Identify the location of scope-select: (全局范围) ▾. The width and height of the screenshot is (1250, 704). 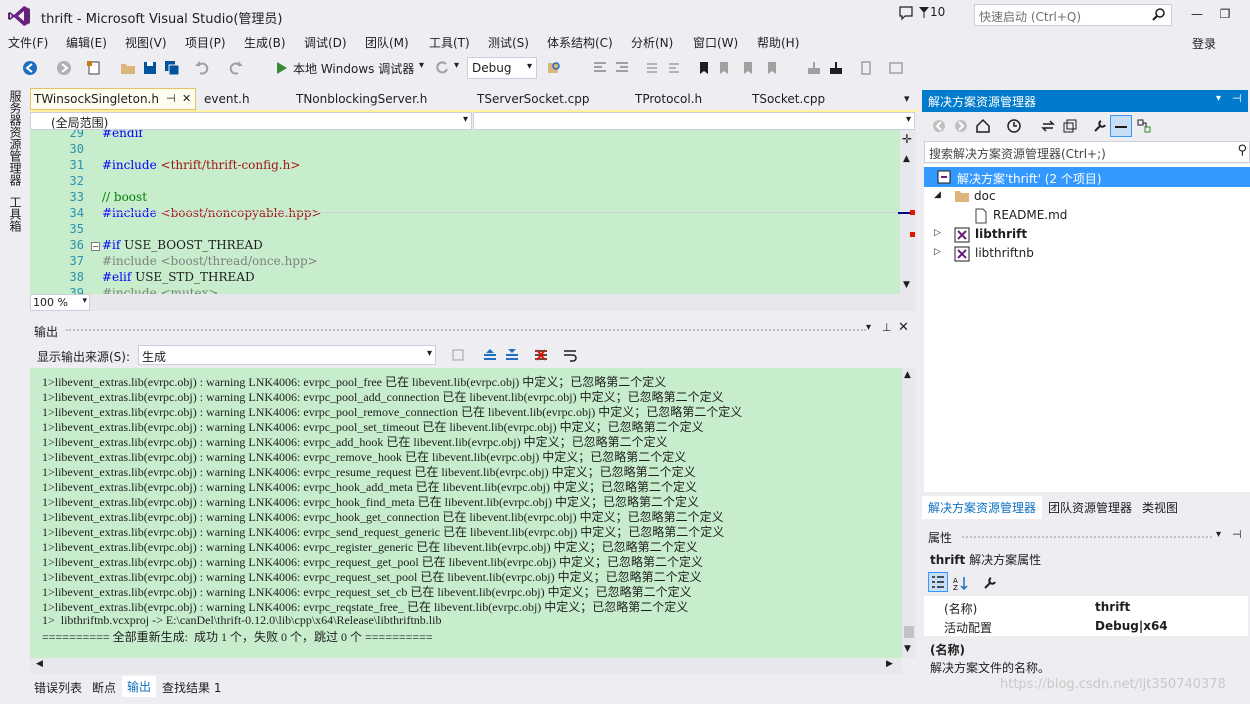
(251, 121).